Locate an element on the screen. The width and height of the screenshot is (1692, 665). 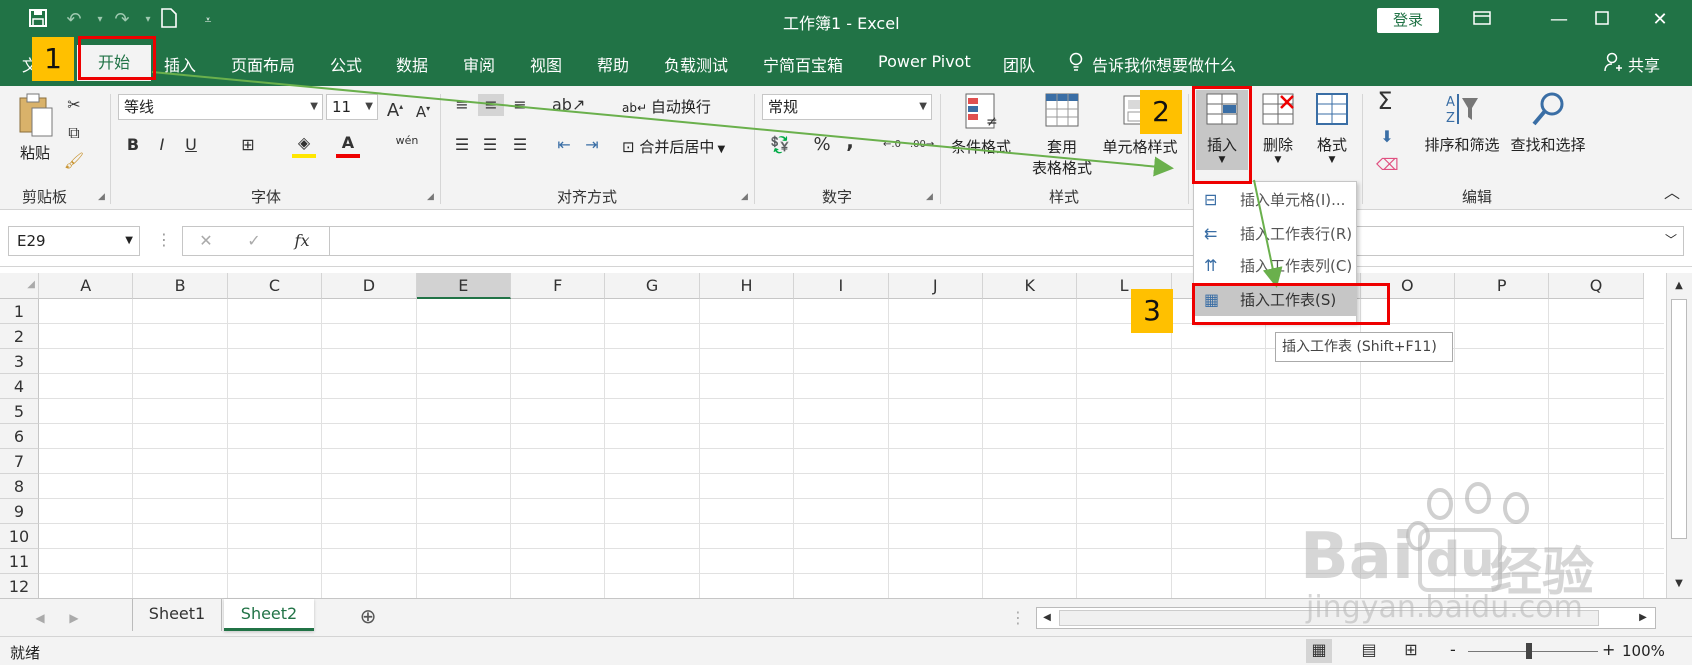
arrow-step1-to-step2 is located at coordinates (662, 124).